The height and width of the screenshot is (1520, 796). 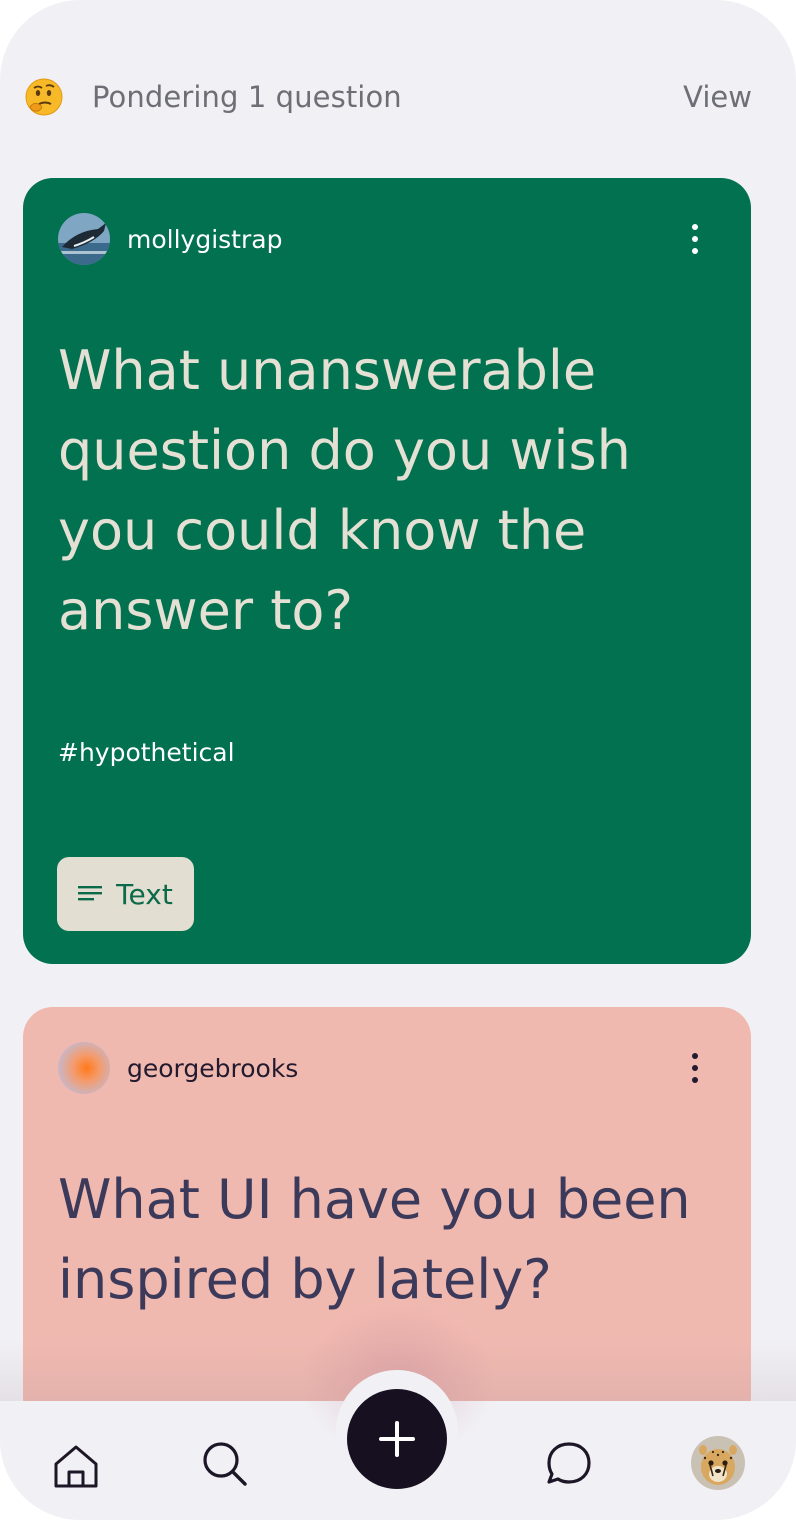 I want to click on add-question-button, so click(x=397, y=1439).